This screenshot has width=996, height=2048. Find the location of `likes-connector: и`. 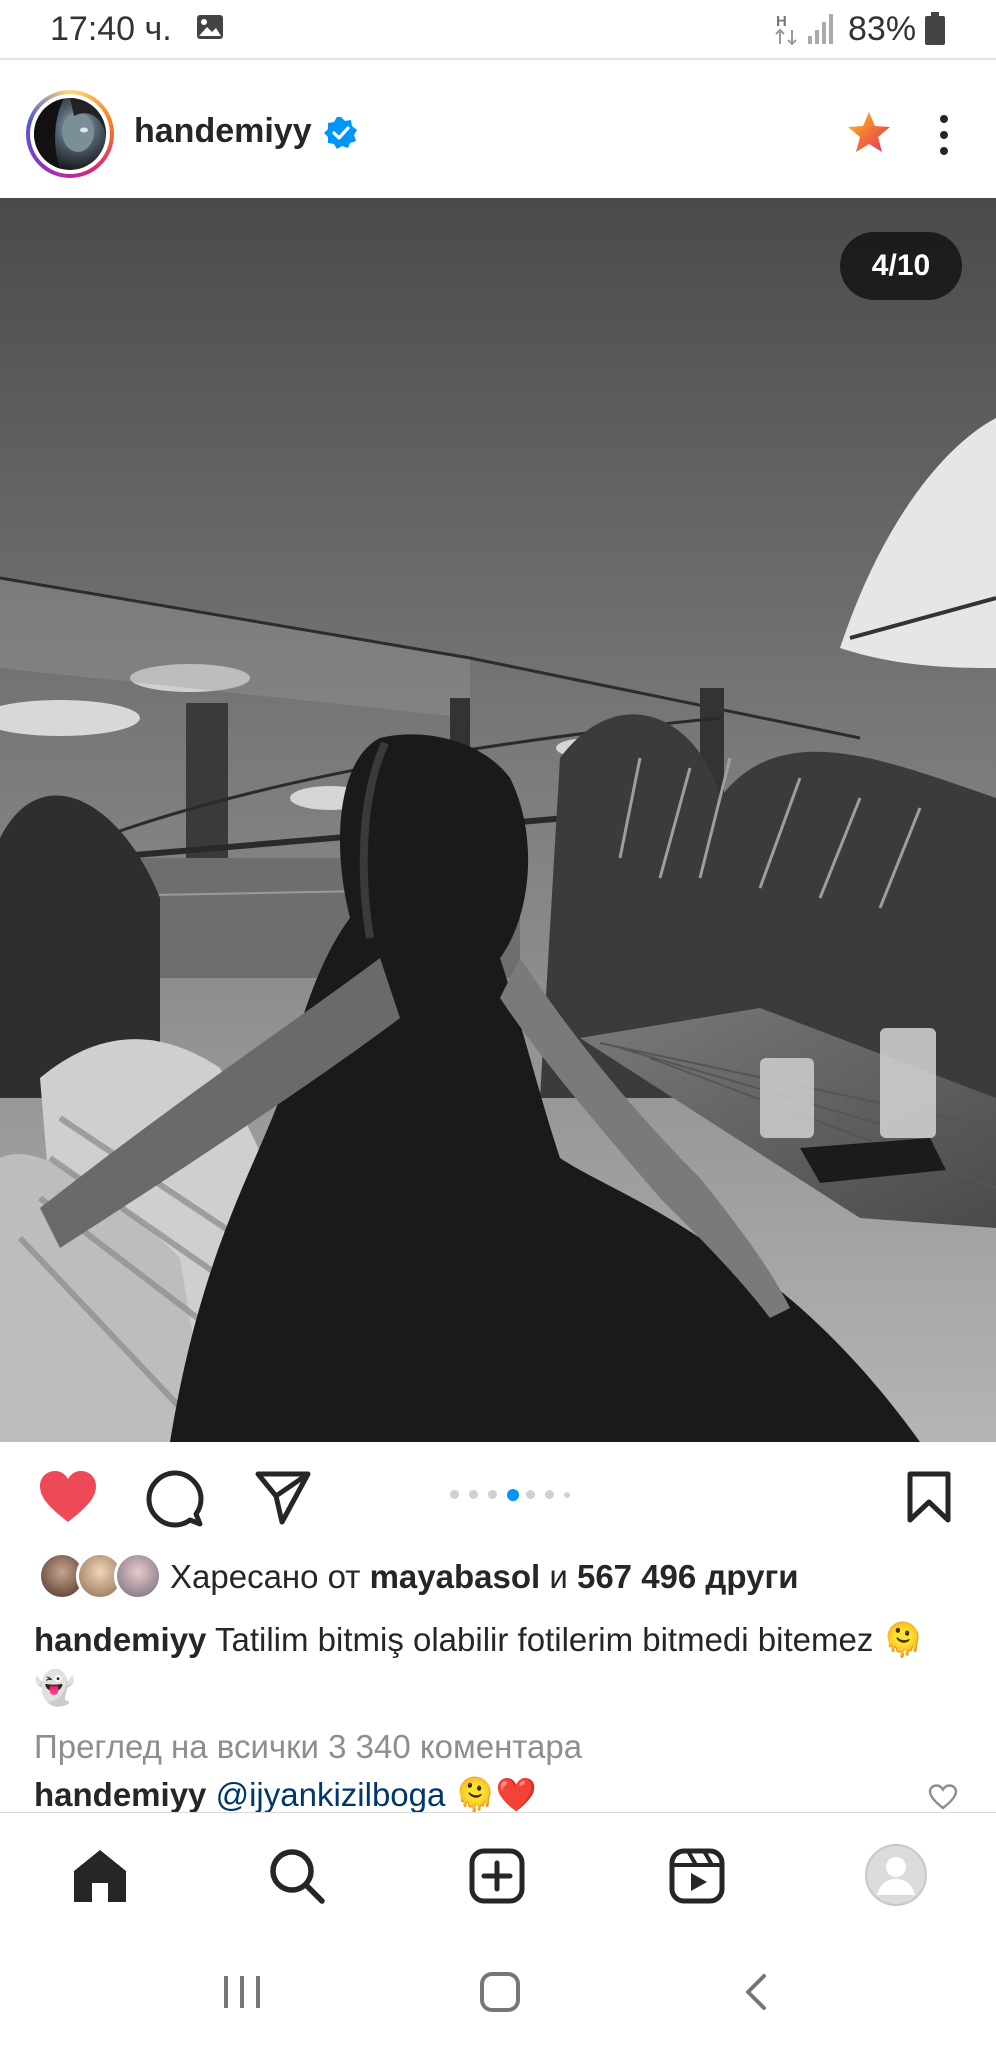

likes-connector: и is located at coordinates (558, 1576).